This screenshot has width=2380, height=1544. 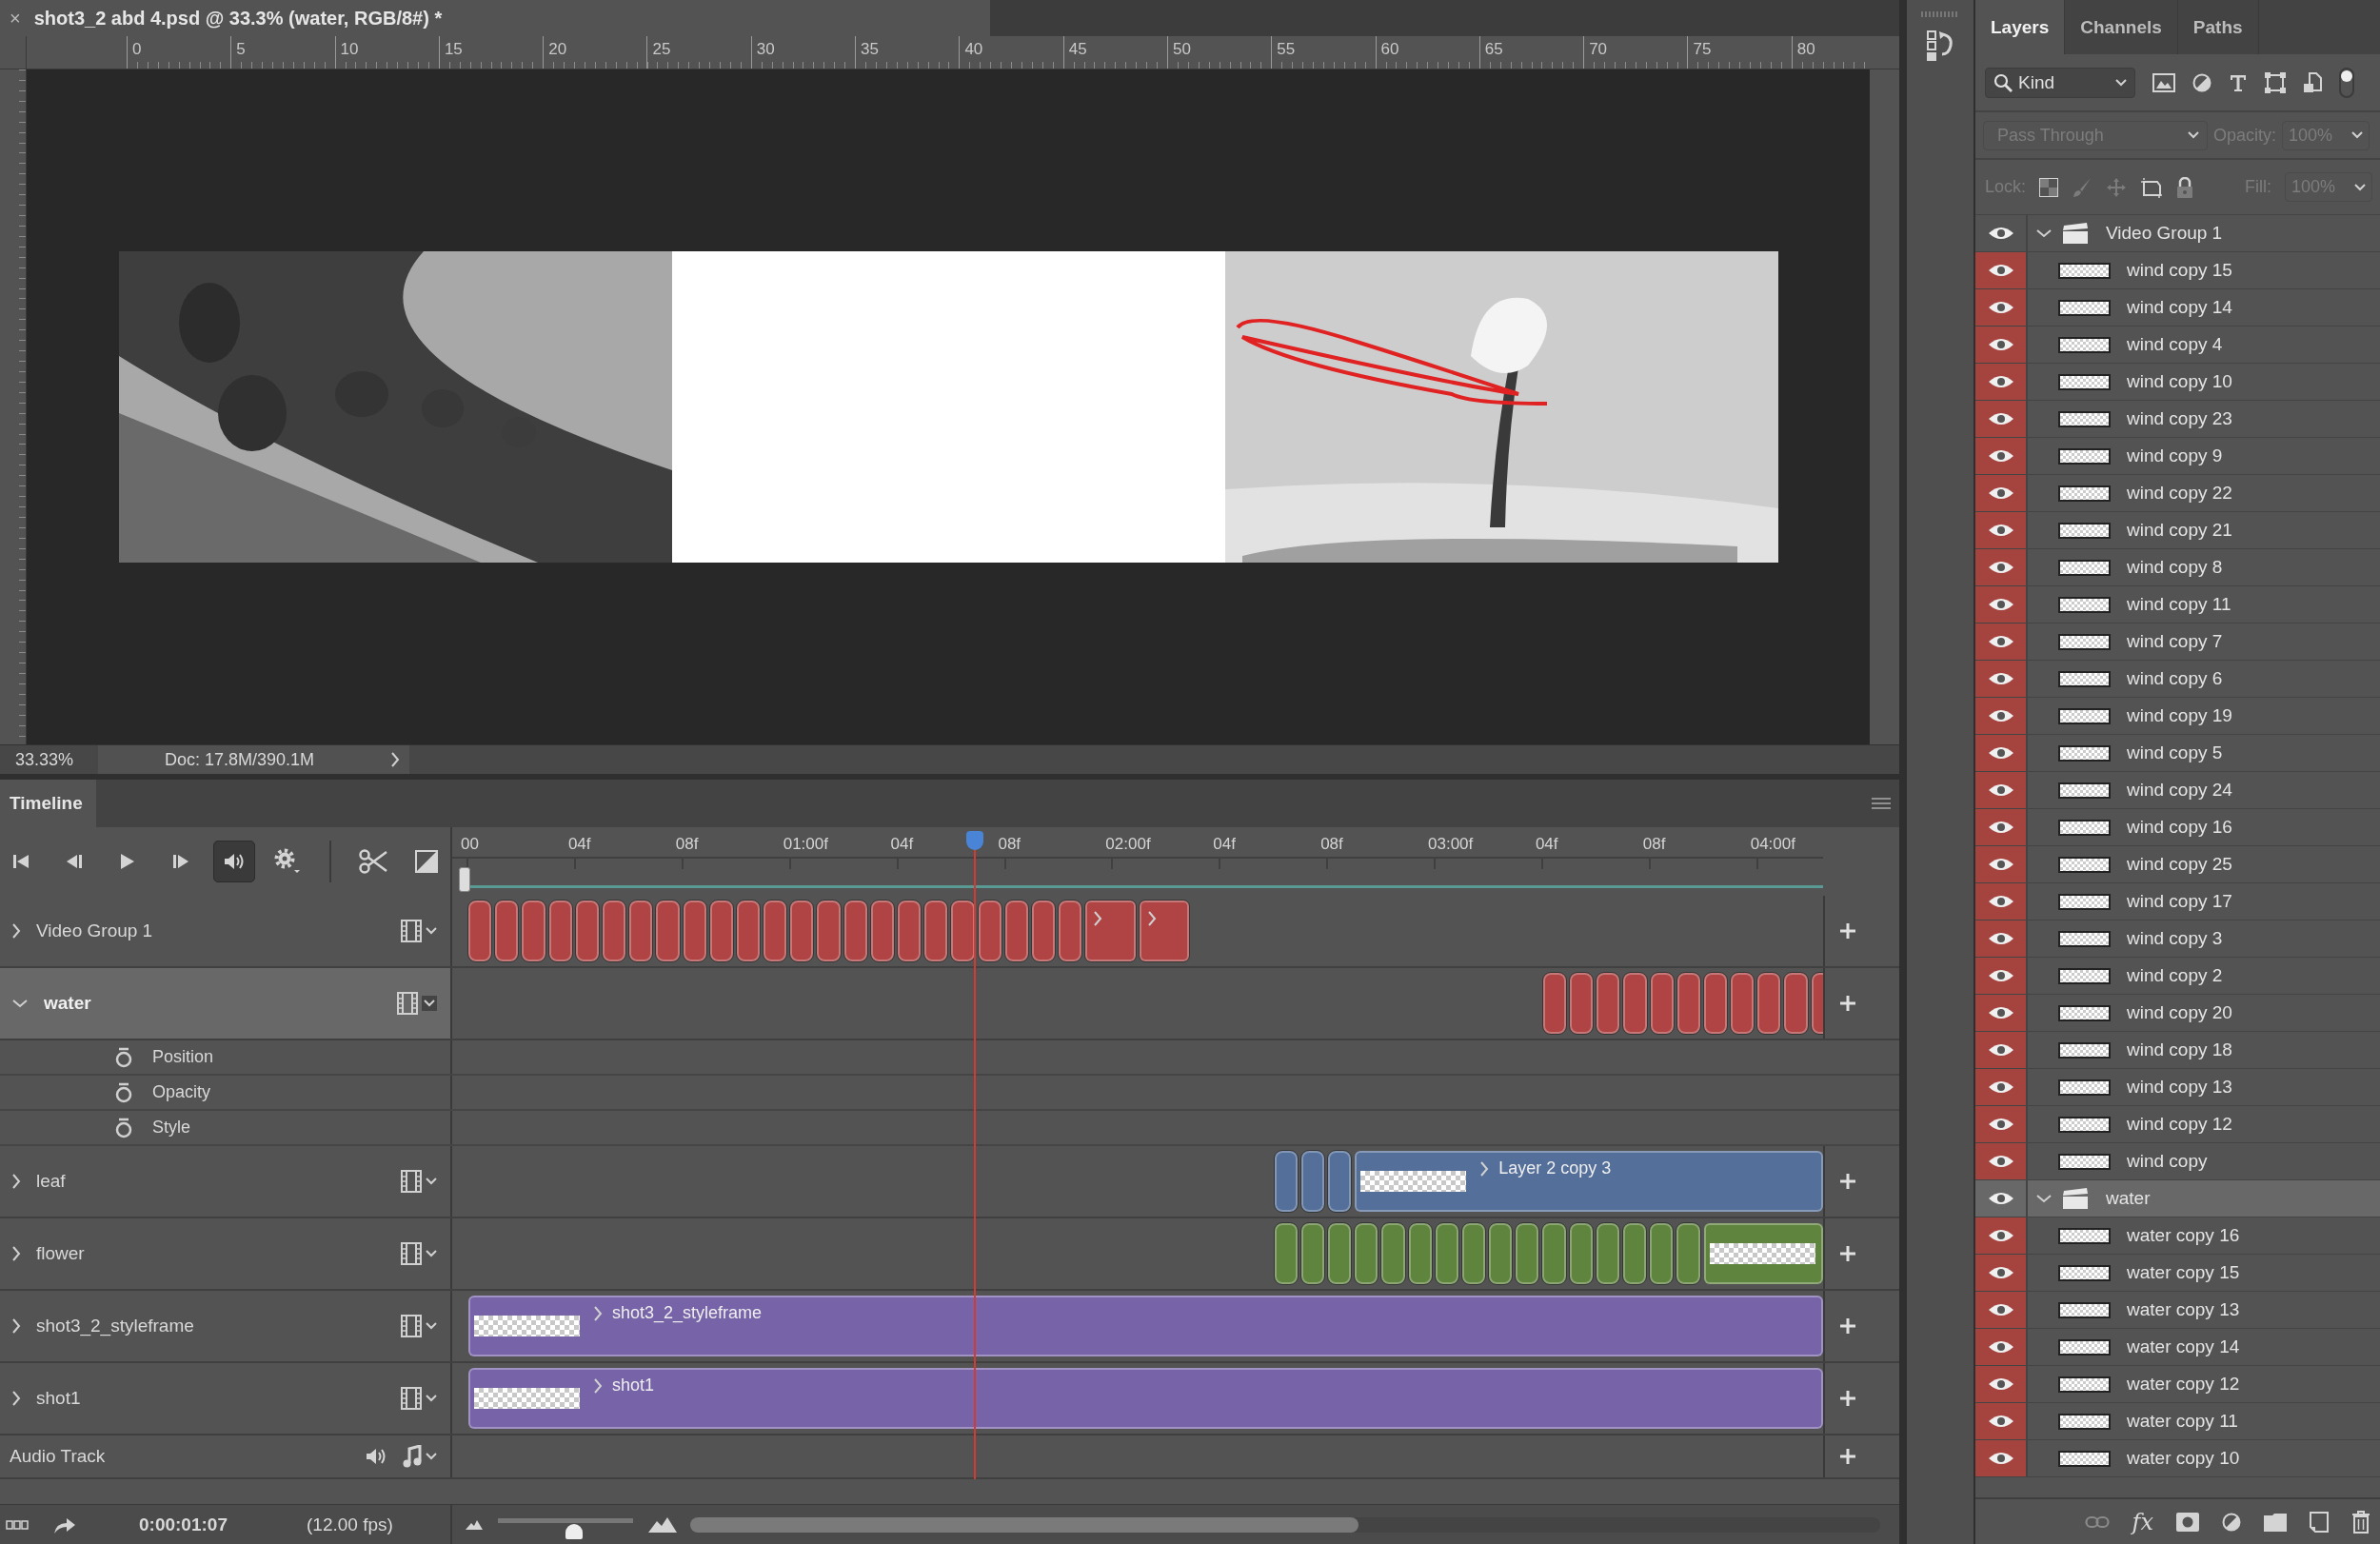 What do you see at coordinates (2177, 456) in the screenshot?
I see `layer-row: wind copy 9` at bounding box center [2177, 456].